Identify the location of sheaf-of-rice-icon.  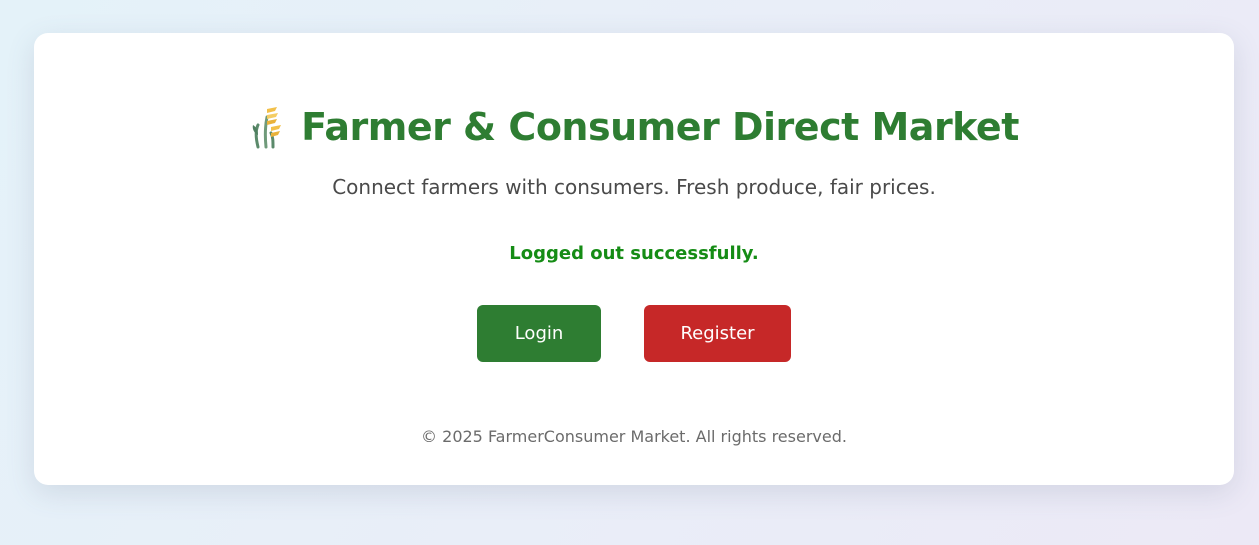
(267, 128).